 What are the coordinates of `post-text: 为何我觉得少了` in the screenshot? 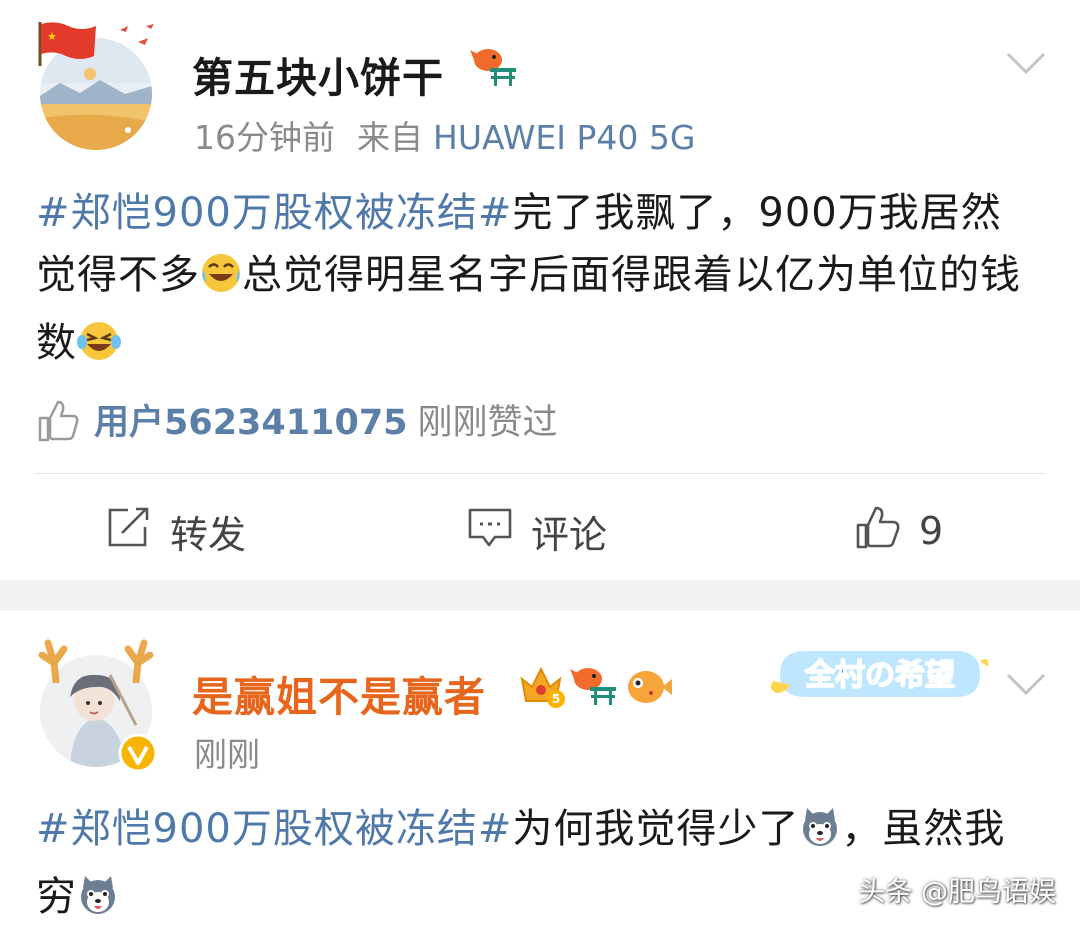 It's located at (656, 829).